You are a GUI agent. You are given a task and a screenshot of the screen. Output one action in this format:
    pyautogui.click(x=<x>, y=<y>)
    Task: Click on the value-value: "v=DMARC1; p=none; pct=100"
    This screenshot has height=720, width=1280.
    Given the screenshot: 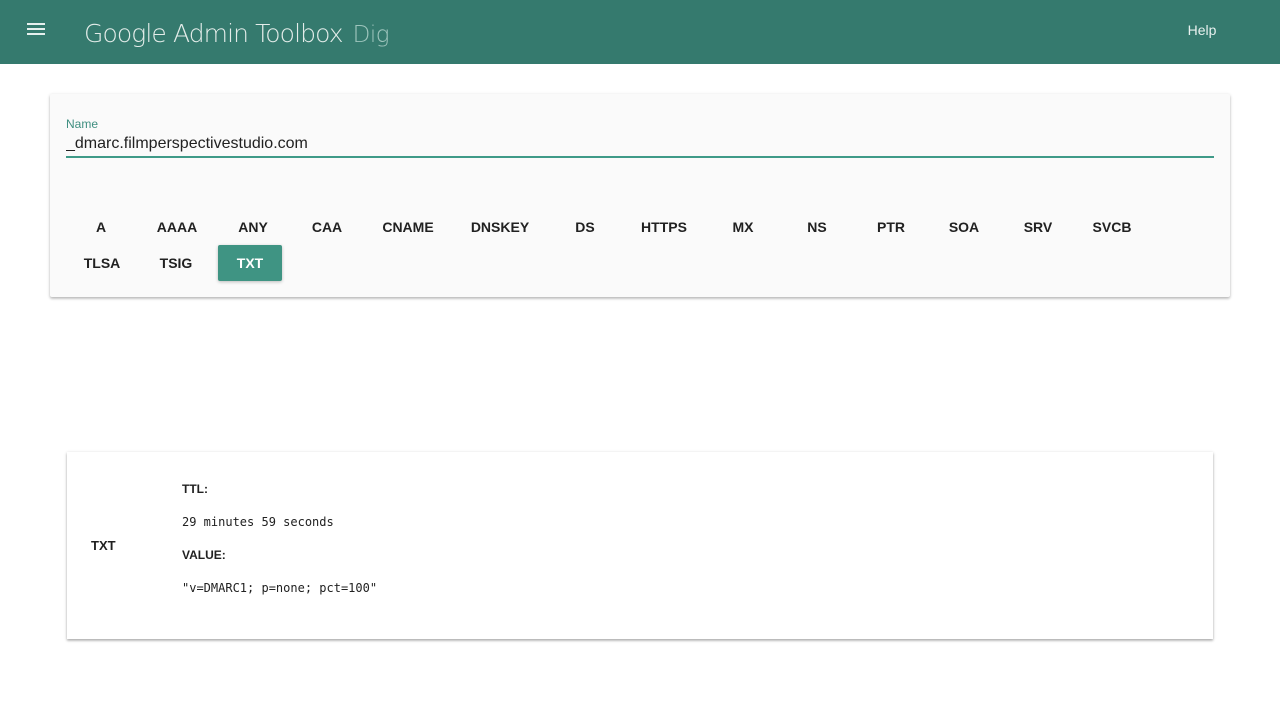 What is the action you would take?
    pyautogui.click(x=280, y=588)
    